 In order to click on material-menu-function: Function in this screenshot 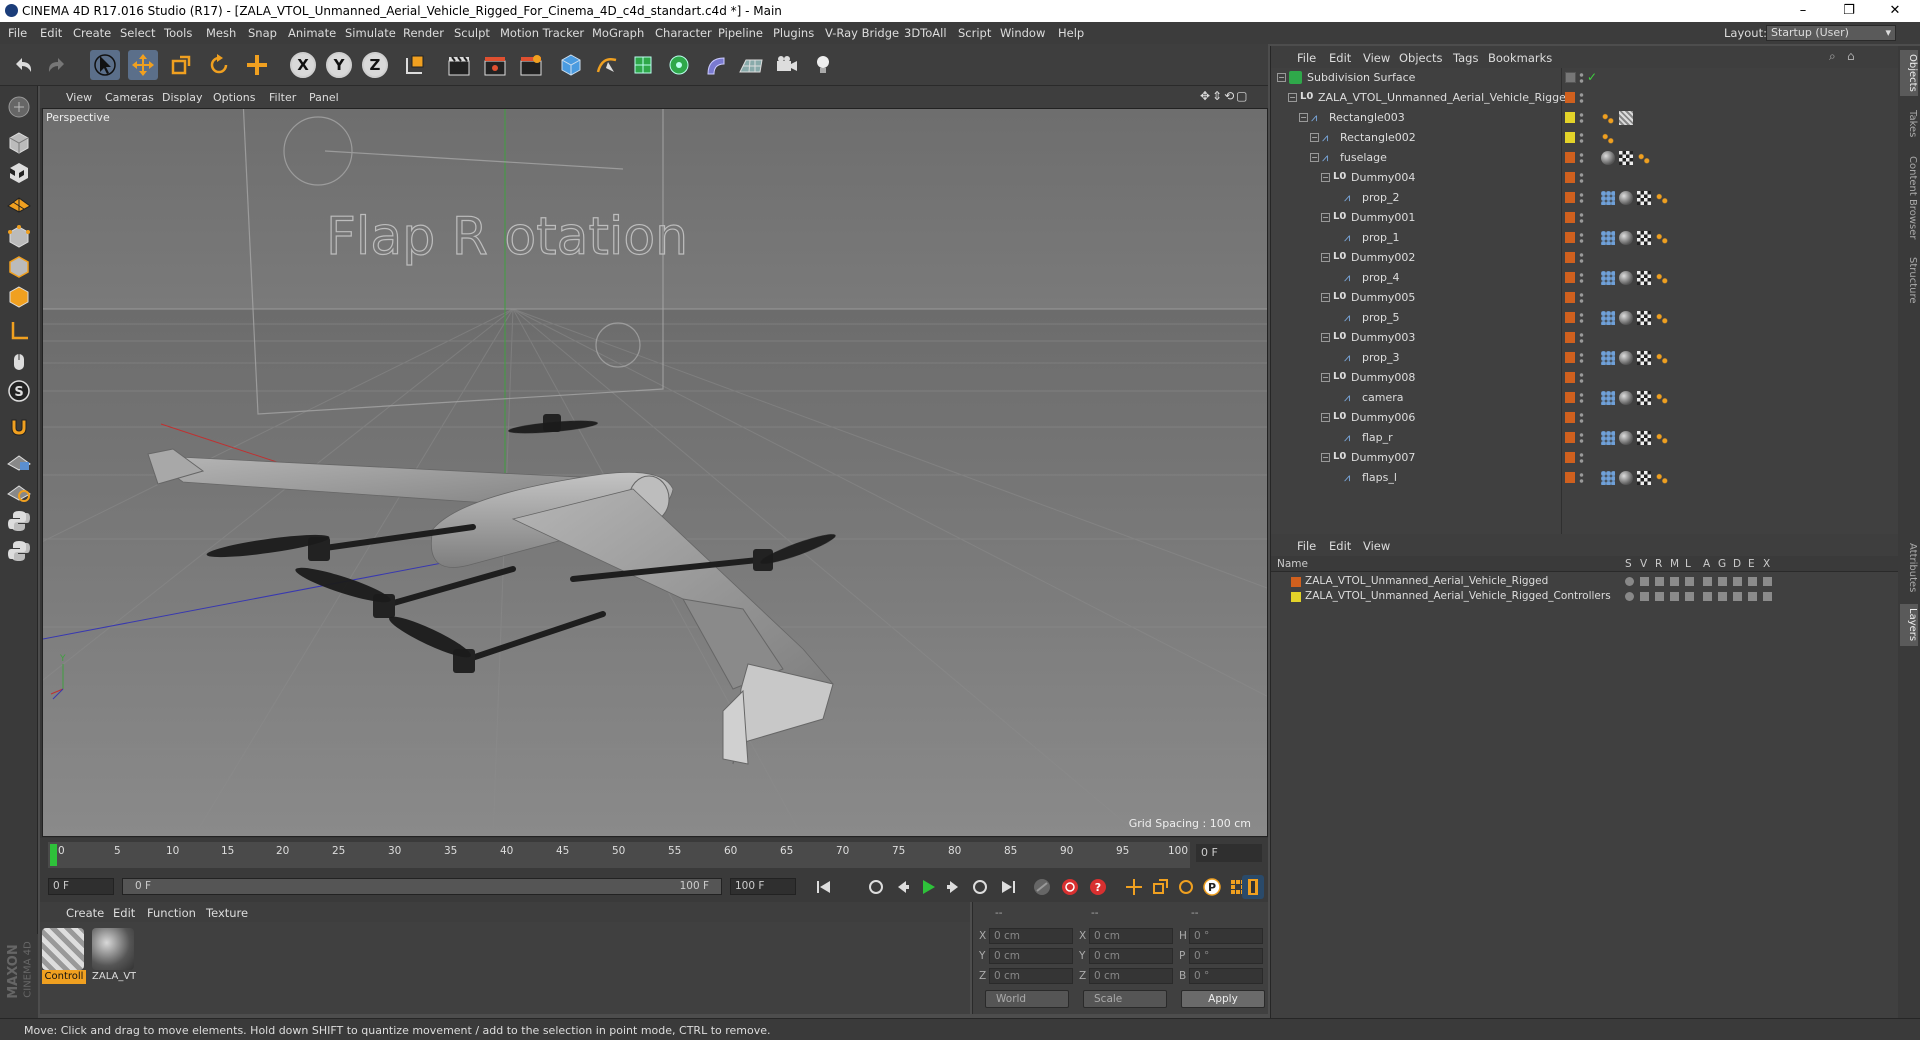, I will do `click(171, 913)`.